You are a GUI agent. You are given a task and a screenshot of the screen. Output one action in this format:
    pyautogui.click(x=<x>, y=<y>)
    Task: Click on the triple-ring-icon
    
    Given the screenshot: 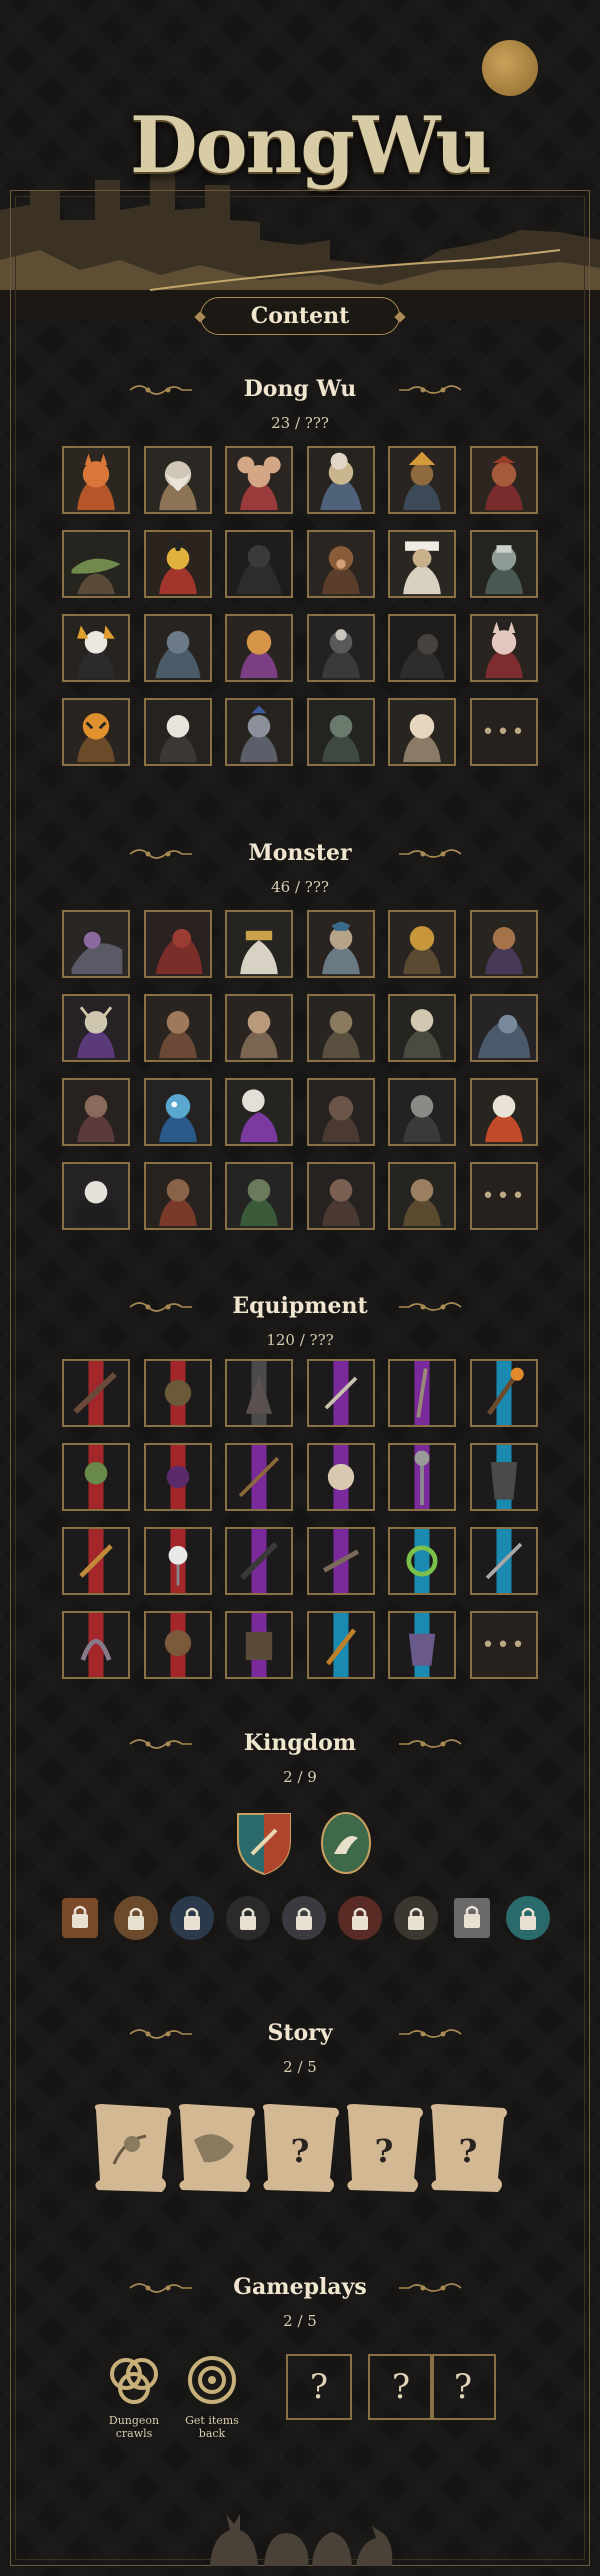 What is the action you would take?
    pyautogui.click(x=134, y=2381)
    